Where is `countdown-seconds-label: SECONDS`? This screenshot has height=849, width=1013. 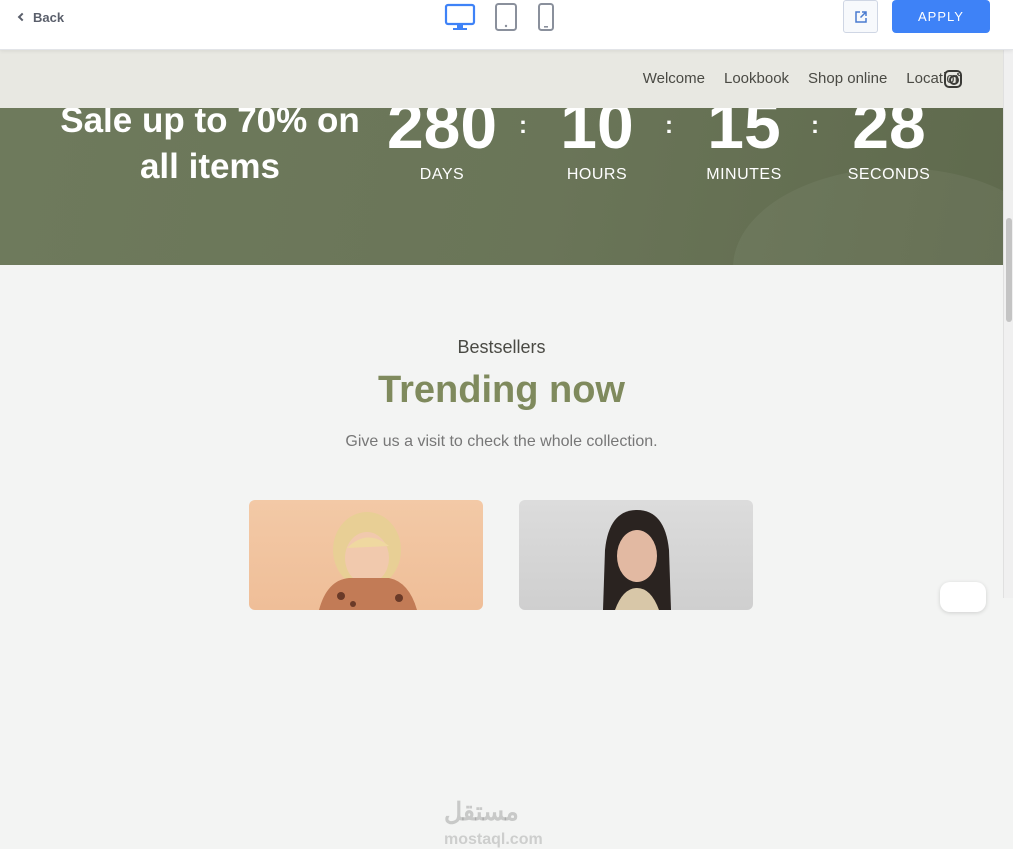
countdown-seconds-label: SECONDS is located at coordinates (889, 174).